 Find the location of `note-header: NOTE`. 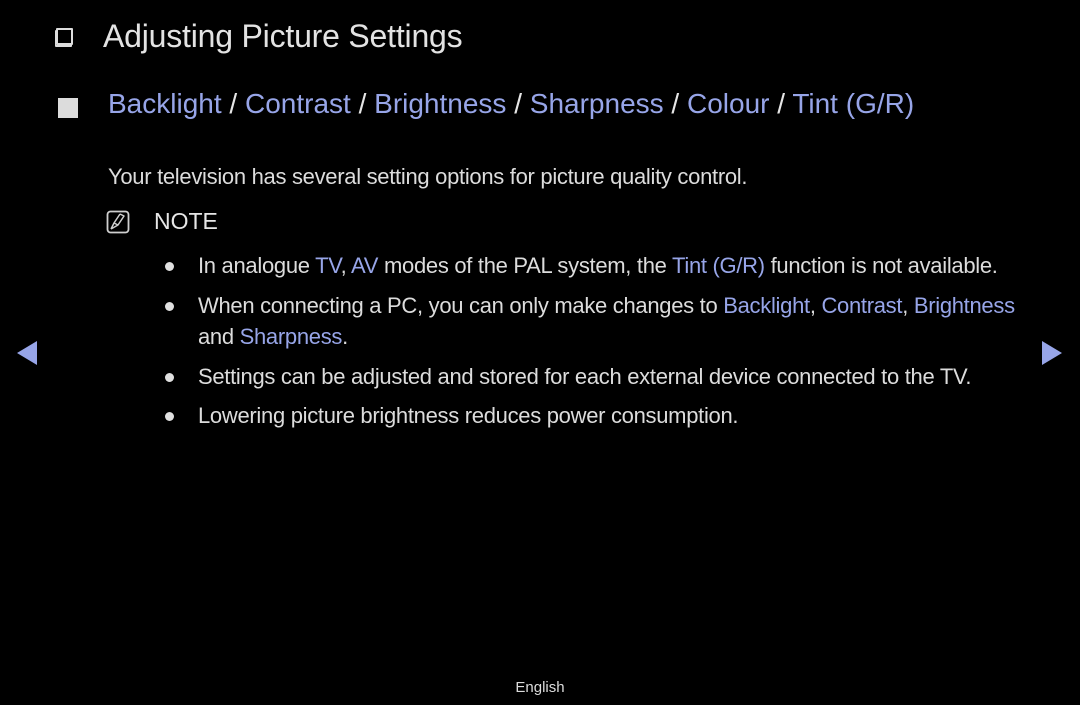

note-header: NOTE is located at coordinates (162, 221).